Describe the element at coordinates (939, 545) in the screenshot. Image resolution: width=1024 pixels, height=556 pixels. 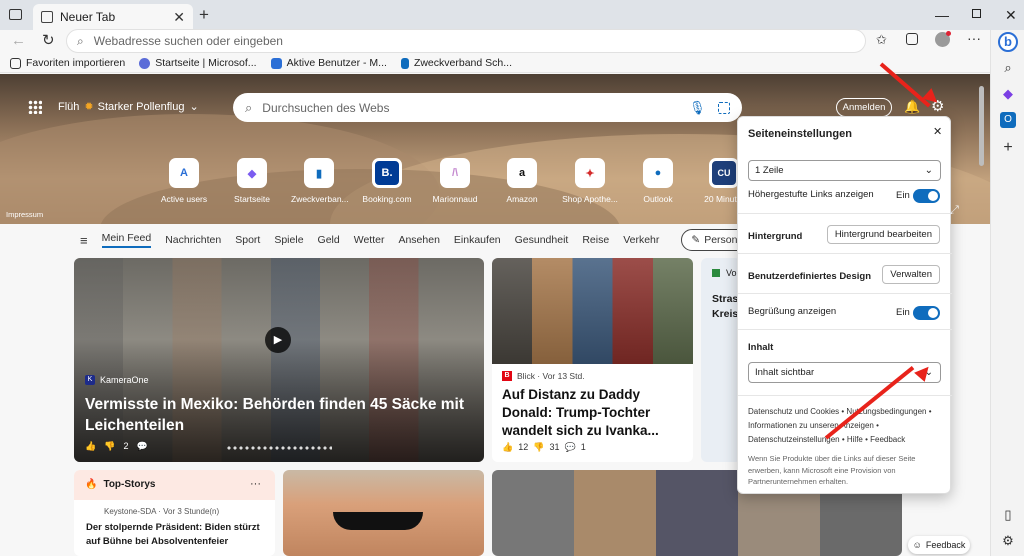
I see `feedback-button: ☺ Feedback` at that location.